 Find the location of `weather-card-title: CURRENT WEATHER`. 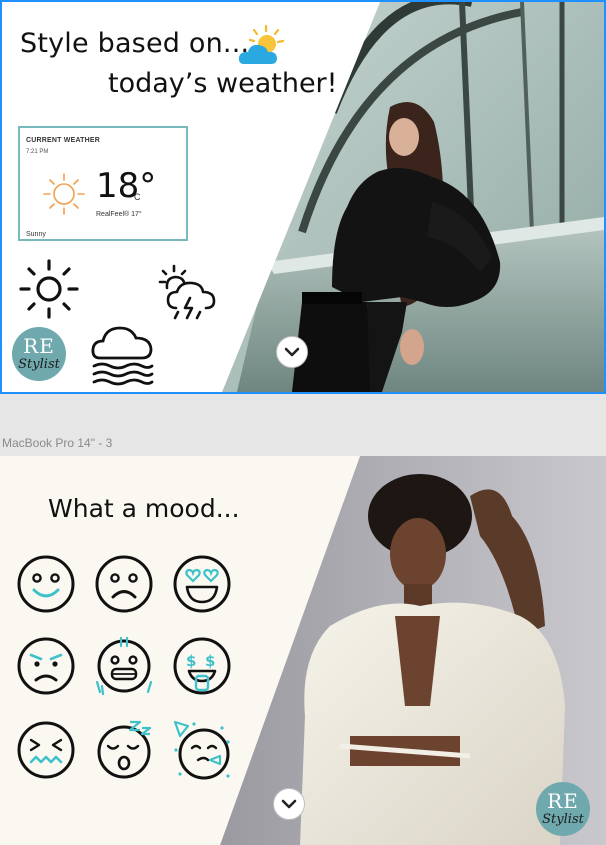

weather-card-title: CURRENT WEATHER is located at coordinates (63, 140).